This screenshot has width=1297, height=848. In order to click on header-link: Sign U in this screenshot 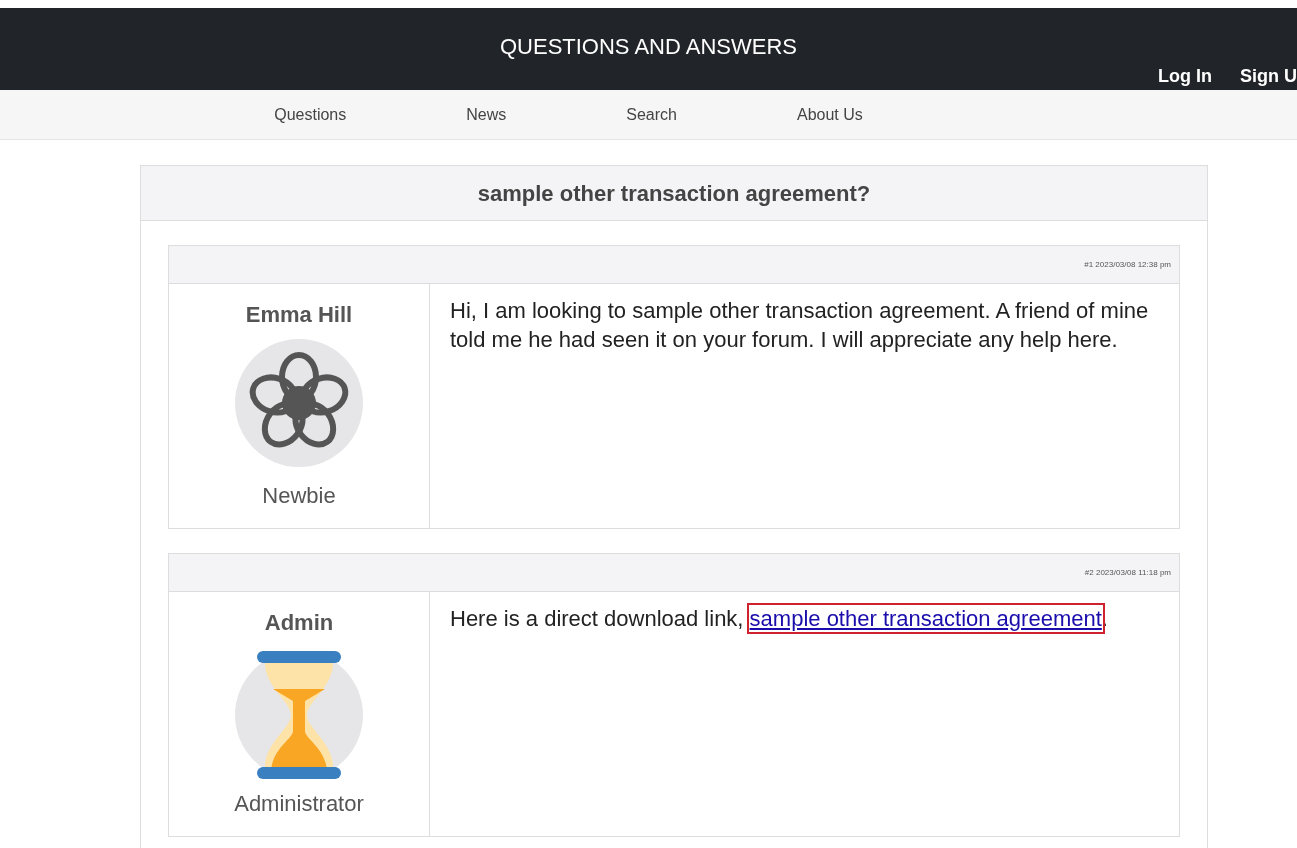, I will do `click(1268, 76)`.